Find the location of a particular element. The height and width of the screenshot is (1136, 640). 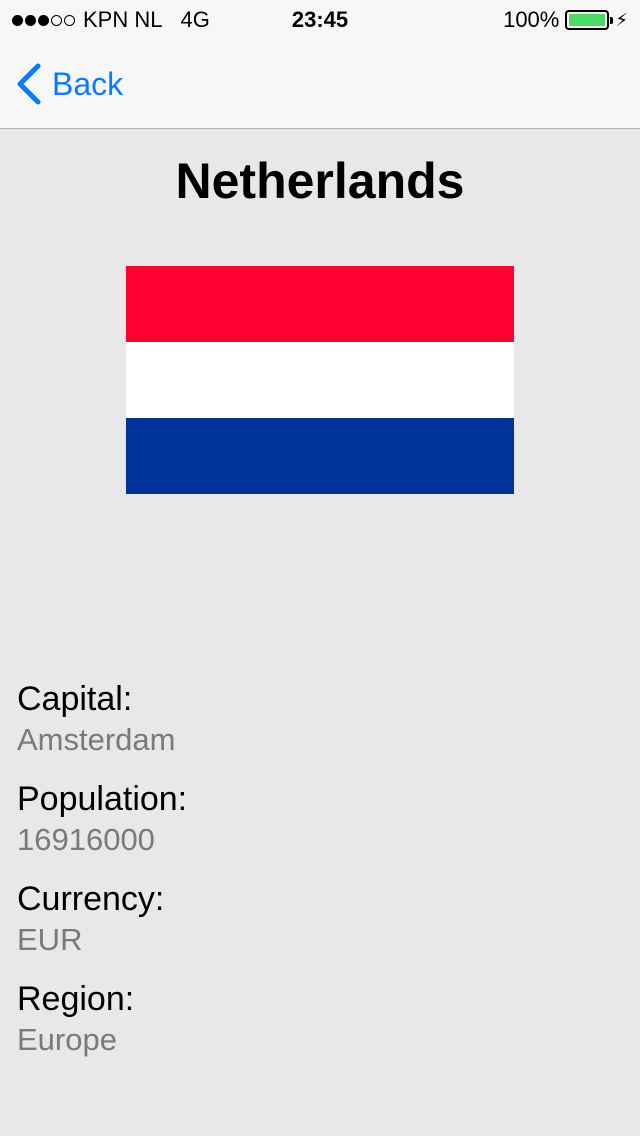

flag-stripe-middle is located at coordinates (320, 380).